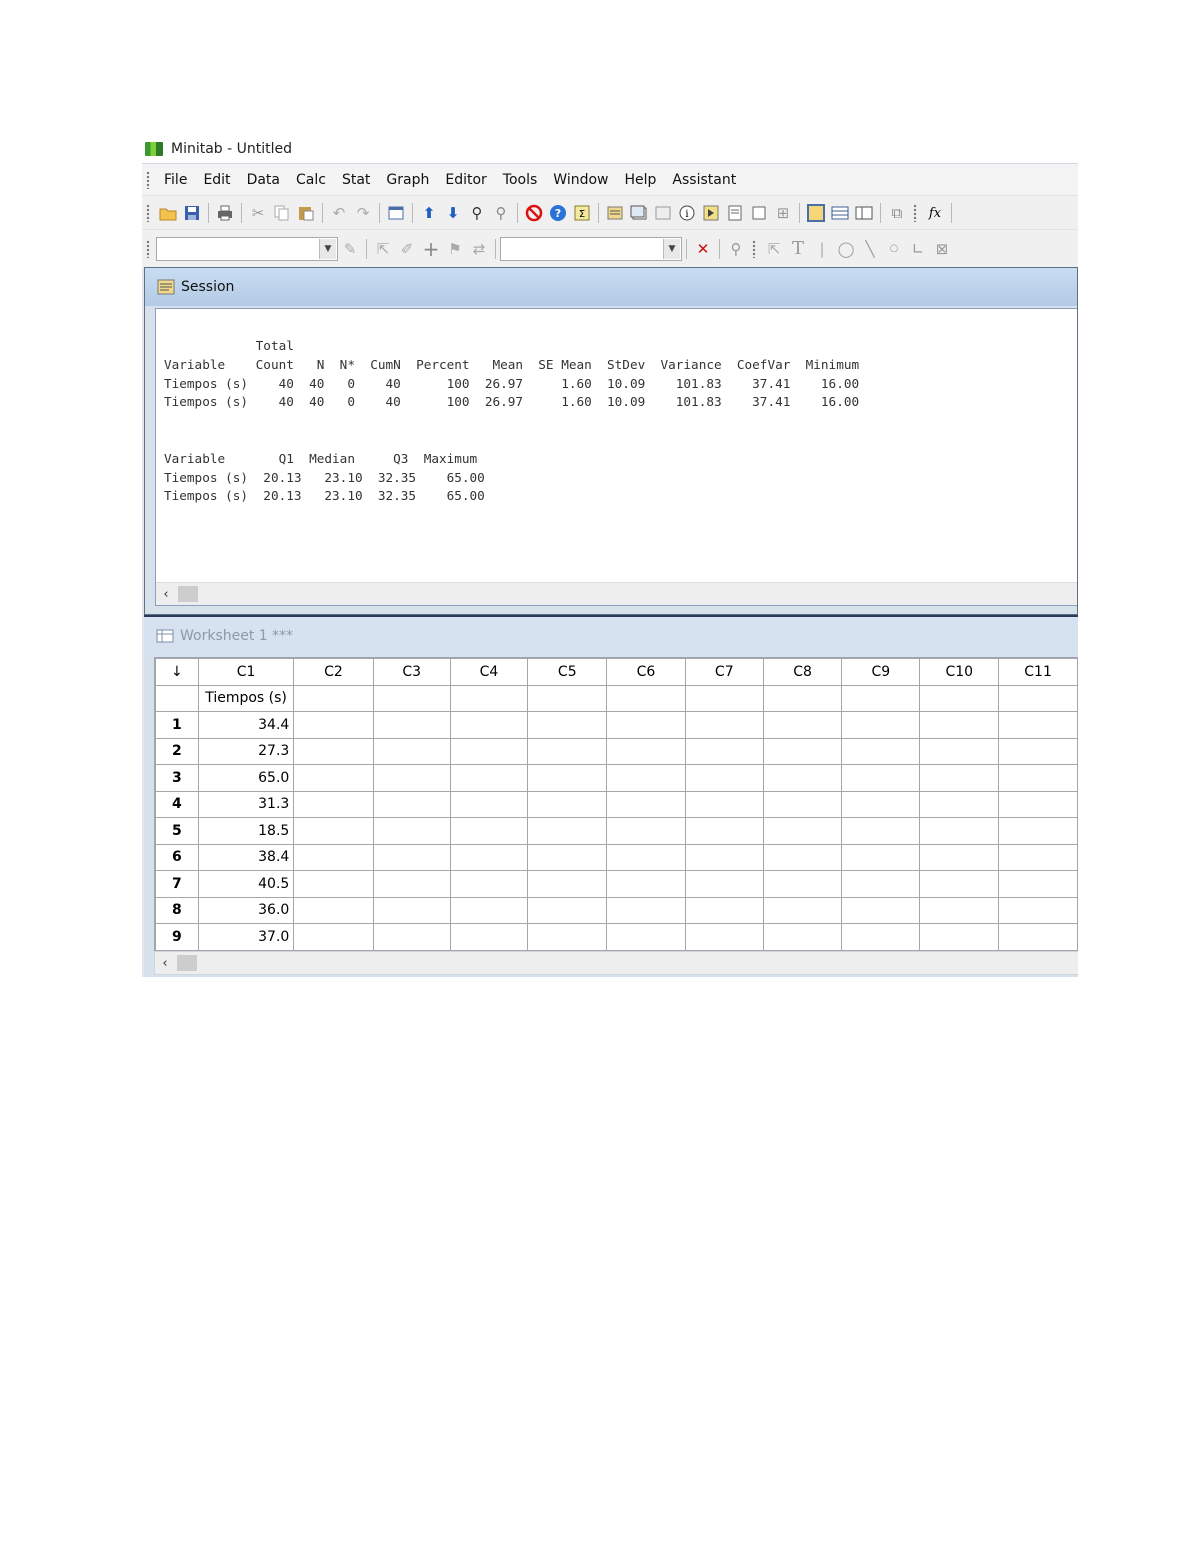 Image resolution: width=1200 pixels, height=1553 pixels. What do you see at coordinates (246, 857) in the screenshot?
I see `data-cell: 38.4` at bounding box center [246, 857].